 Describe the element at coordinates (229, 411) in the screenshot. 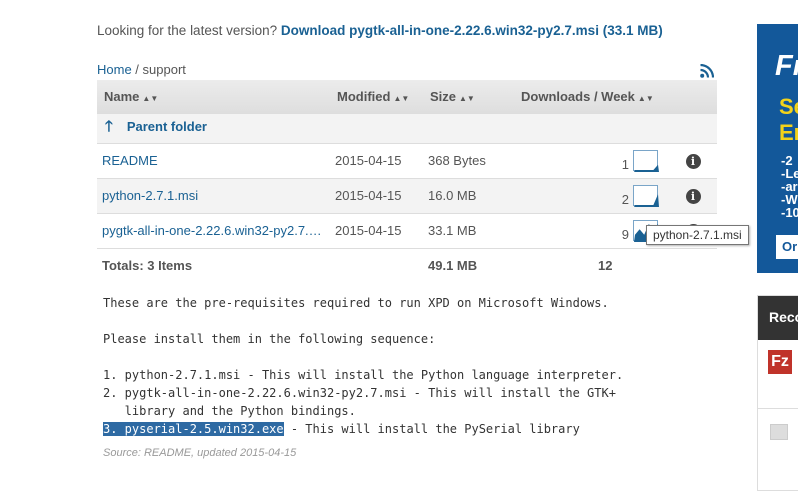

I see `readme-line: library and the Python bindings.` at that location.